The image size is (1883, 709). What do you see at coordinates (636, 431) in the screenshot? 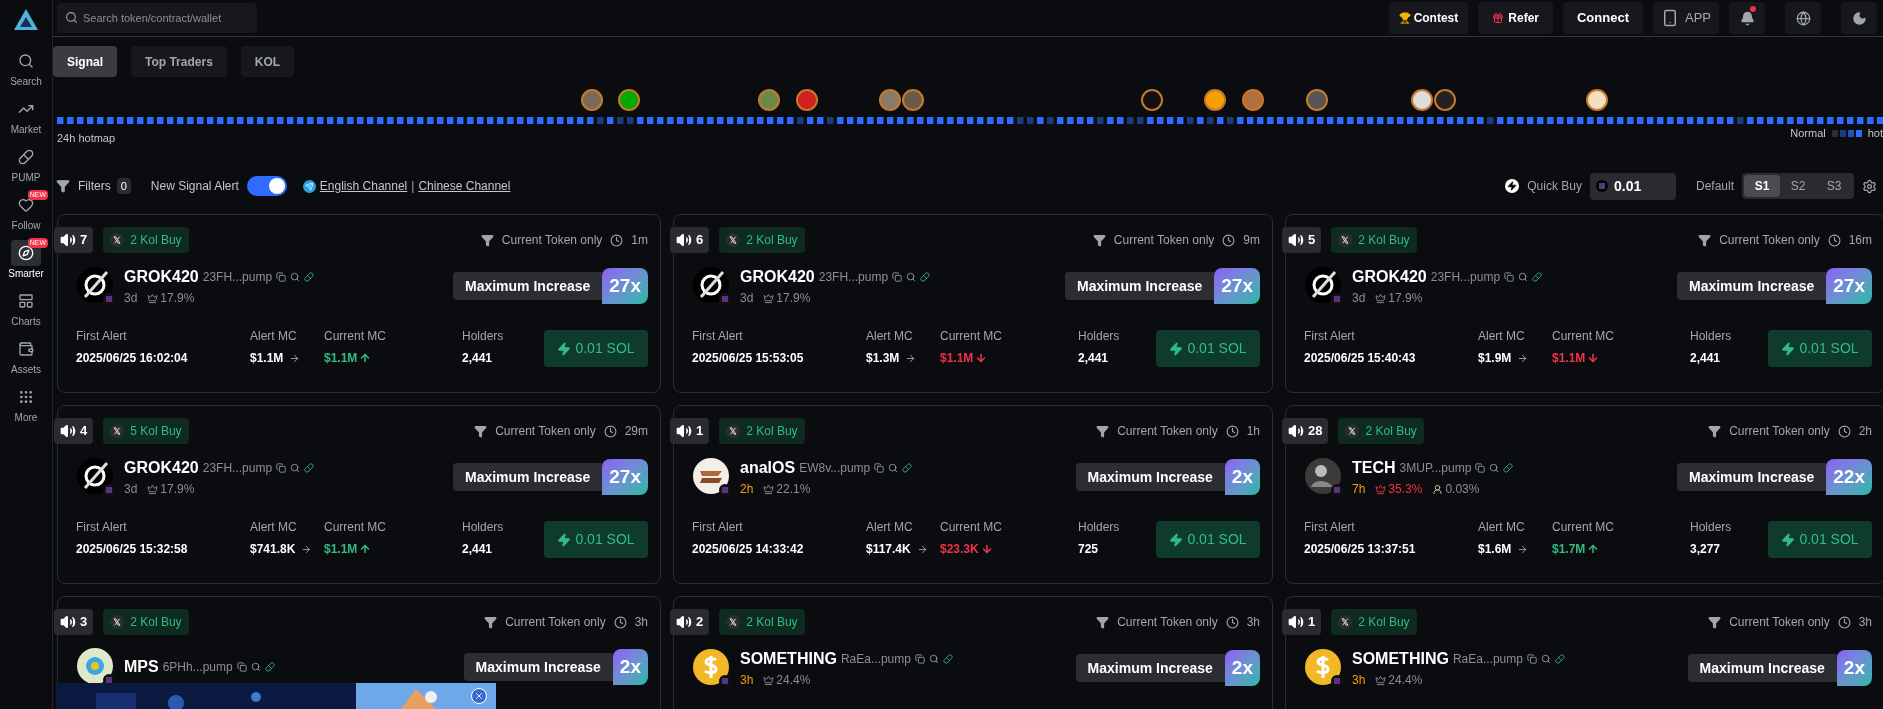
I see `elapsed-time: 29m` at bounding box center [636, 431].